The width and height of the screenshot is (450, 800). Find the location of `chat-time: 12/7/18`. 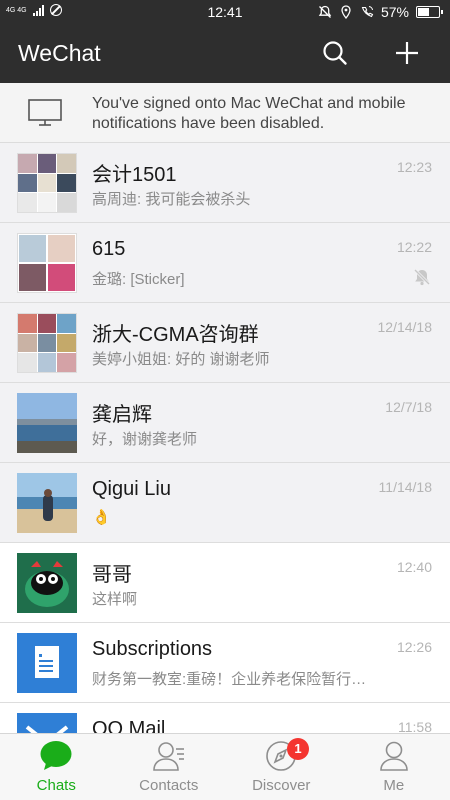

chat-time: 12/7/18 is located at coordinates (408, 407).